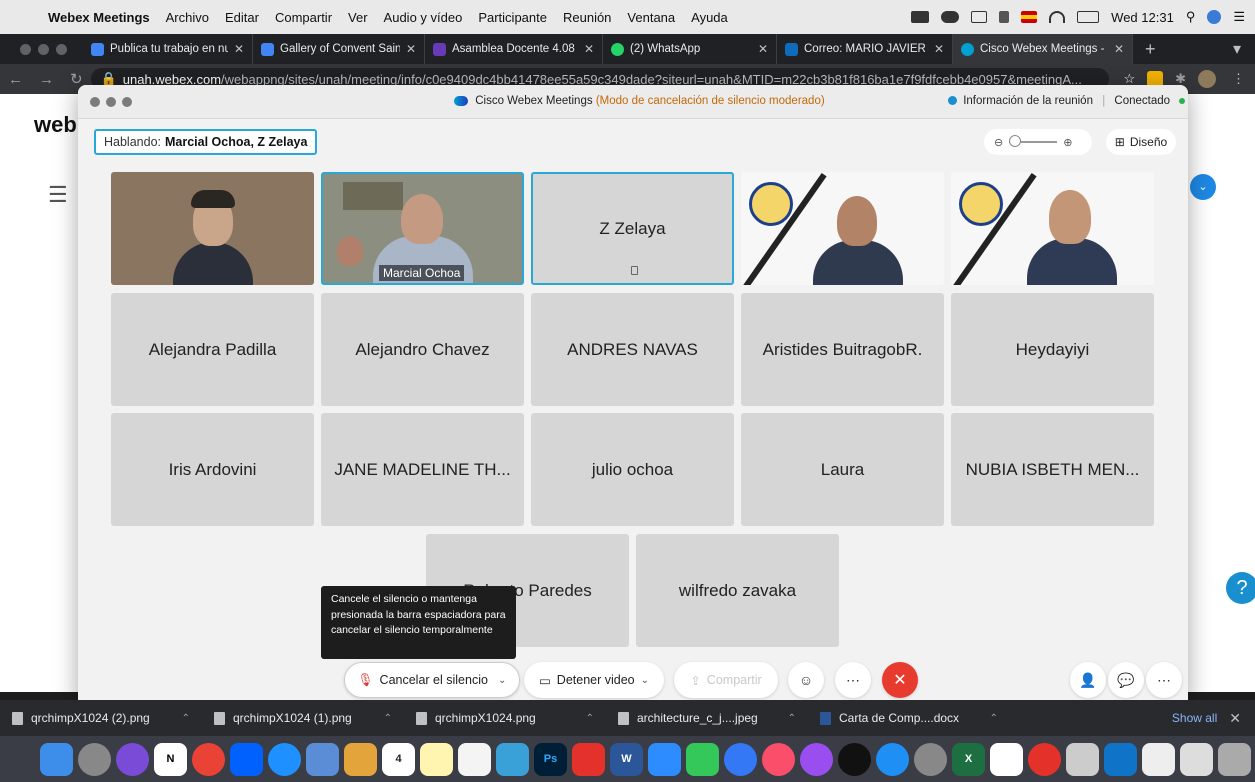  Describe the element at coordinates (1239, 17) in the screenshot. I see `control-center-icon: ☰` at that location.